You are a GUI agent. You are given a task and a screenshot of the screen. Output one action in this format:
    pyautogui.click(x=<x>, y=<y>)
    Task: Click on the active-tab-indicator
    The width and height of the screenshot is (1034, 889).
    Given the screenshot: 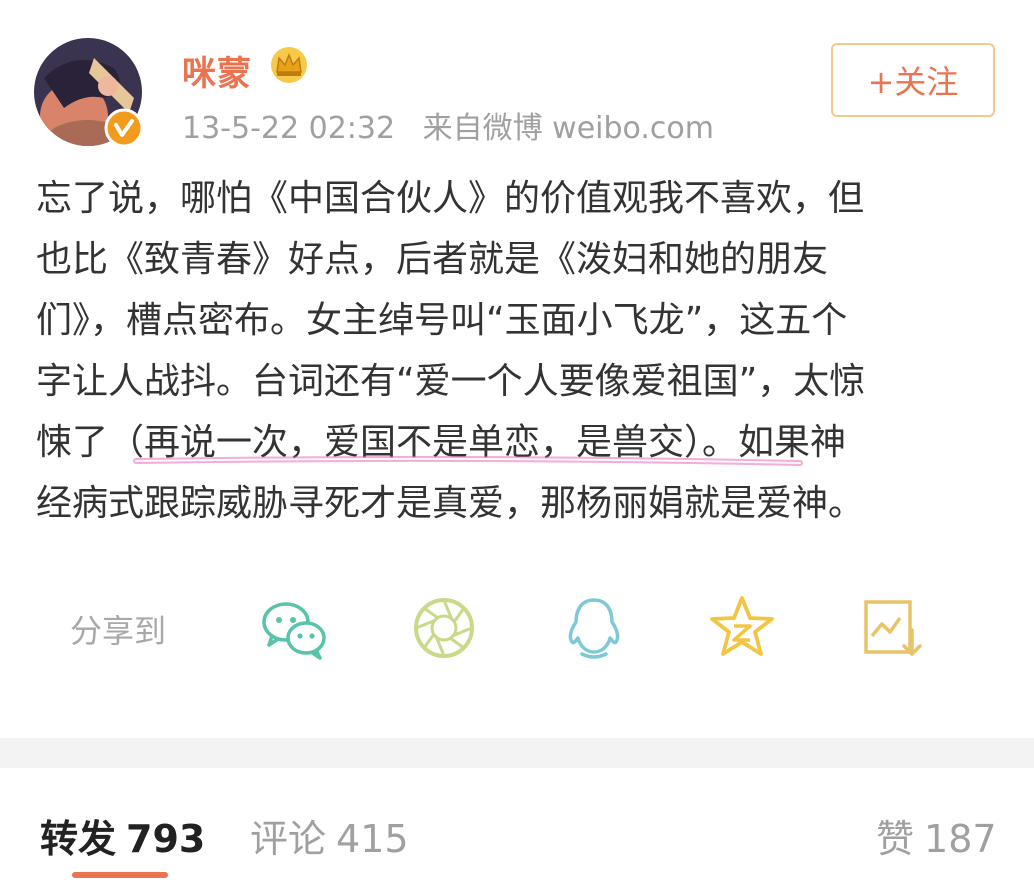 What is the action you would take?
    pyautogui.click(x=120, y=875)
    